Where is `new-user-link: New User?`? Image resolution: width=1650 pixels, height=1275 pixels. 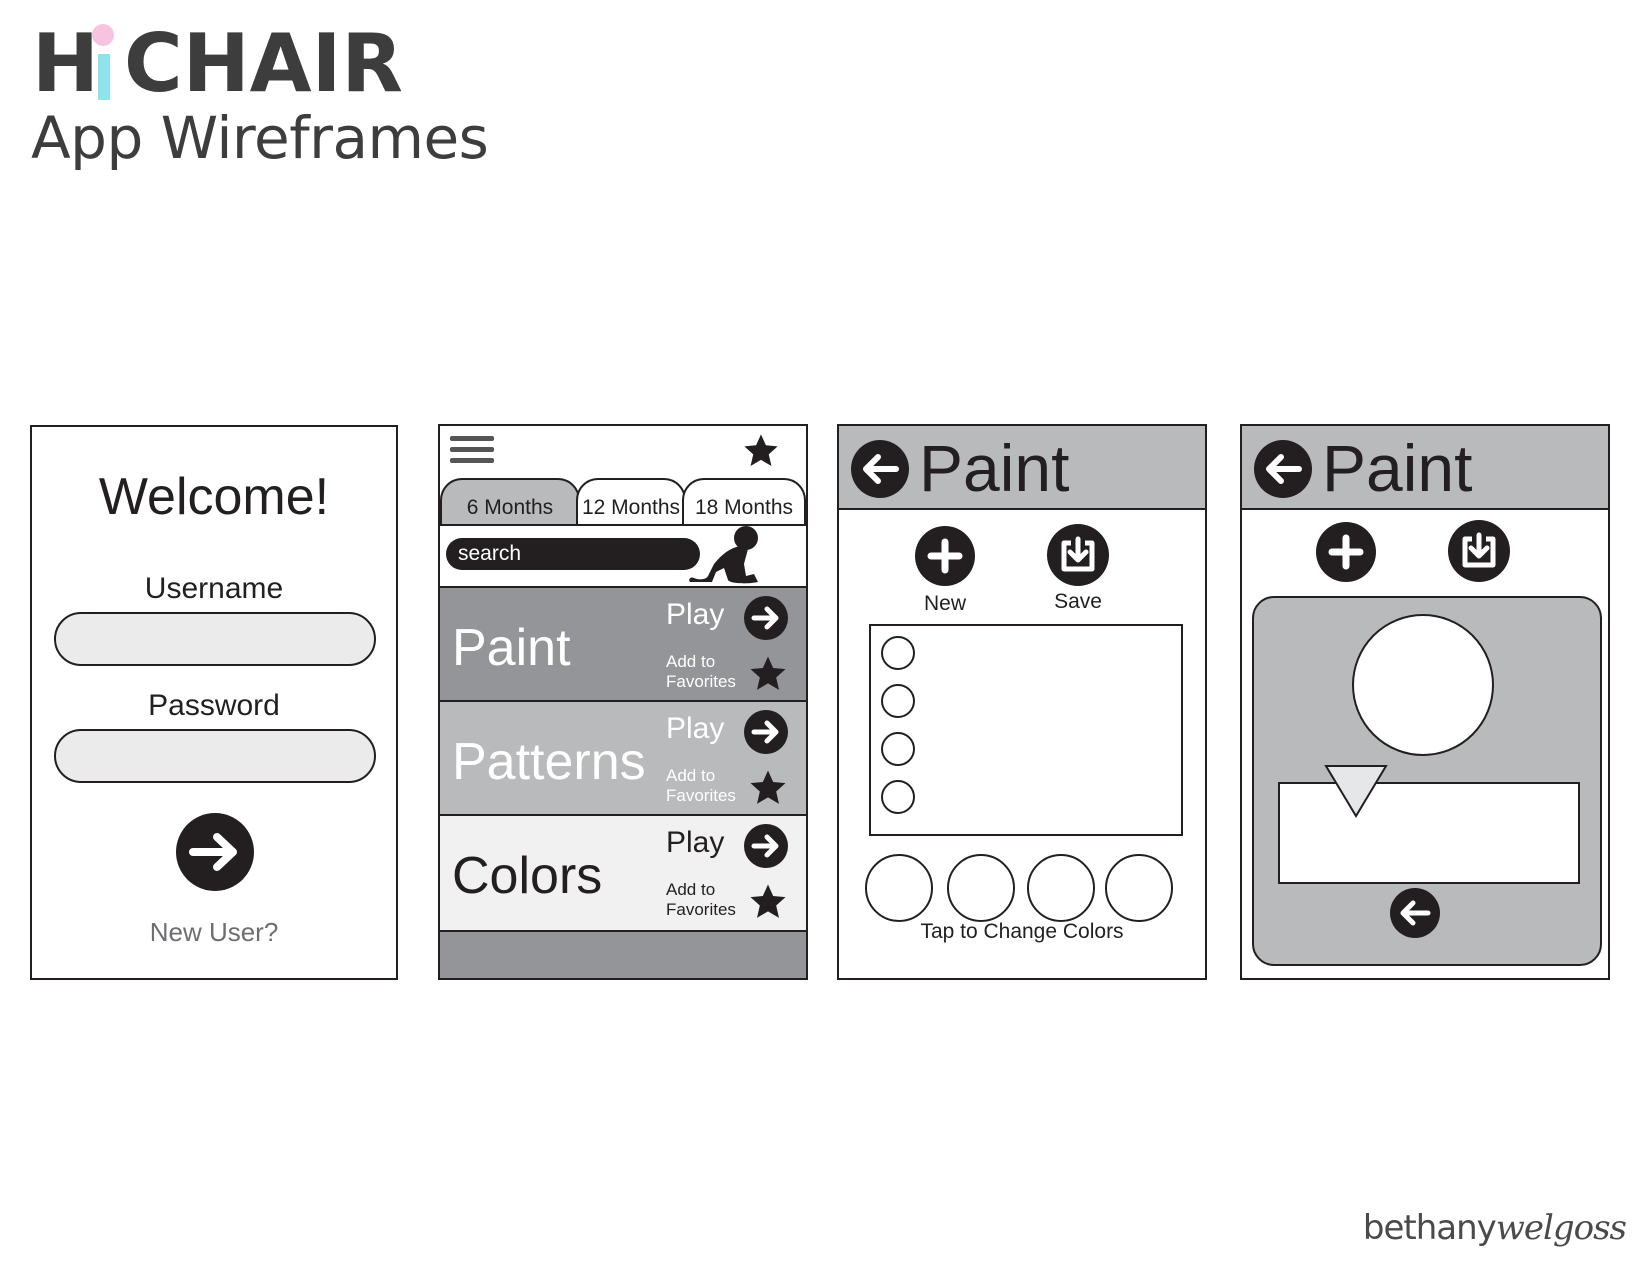 new-user-link: New User? is located at coordinates (214, 932).